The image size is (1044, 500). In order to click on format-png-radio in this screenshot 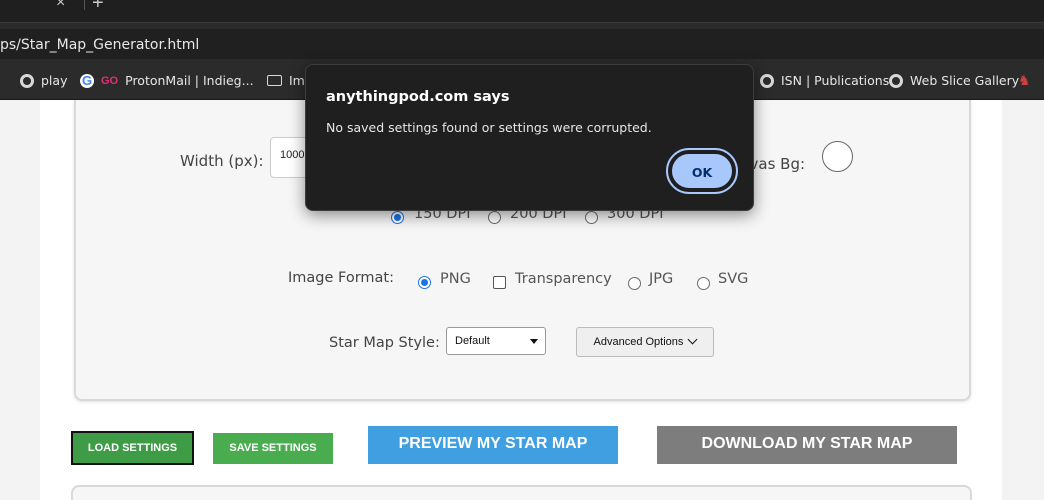, I will do `click(424, 282)`.